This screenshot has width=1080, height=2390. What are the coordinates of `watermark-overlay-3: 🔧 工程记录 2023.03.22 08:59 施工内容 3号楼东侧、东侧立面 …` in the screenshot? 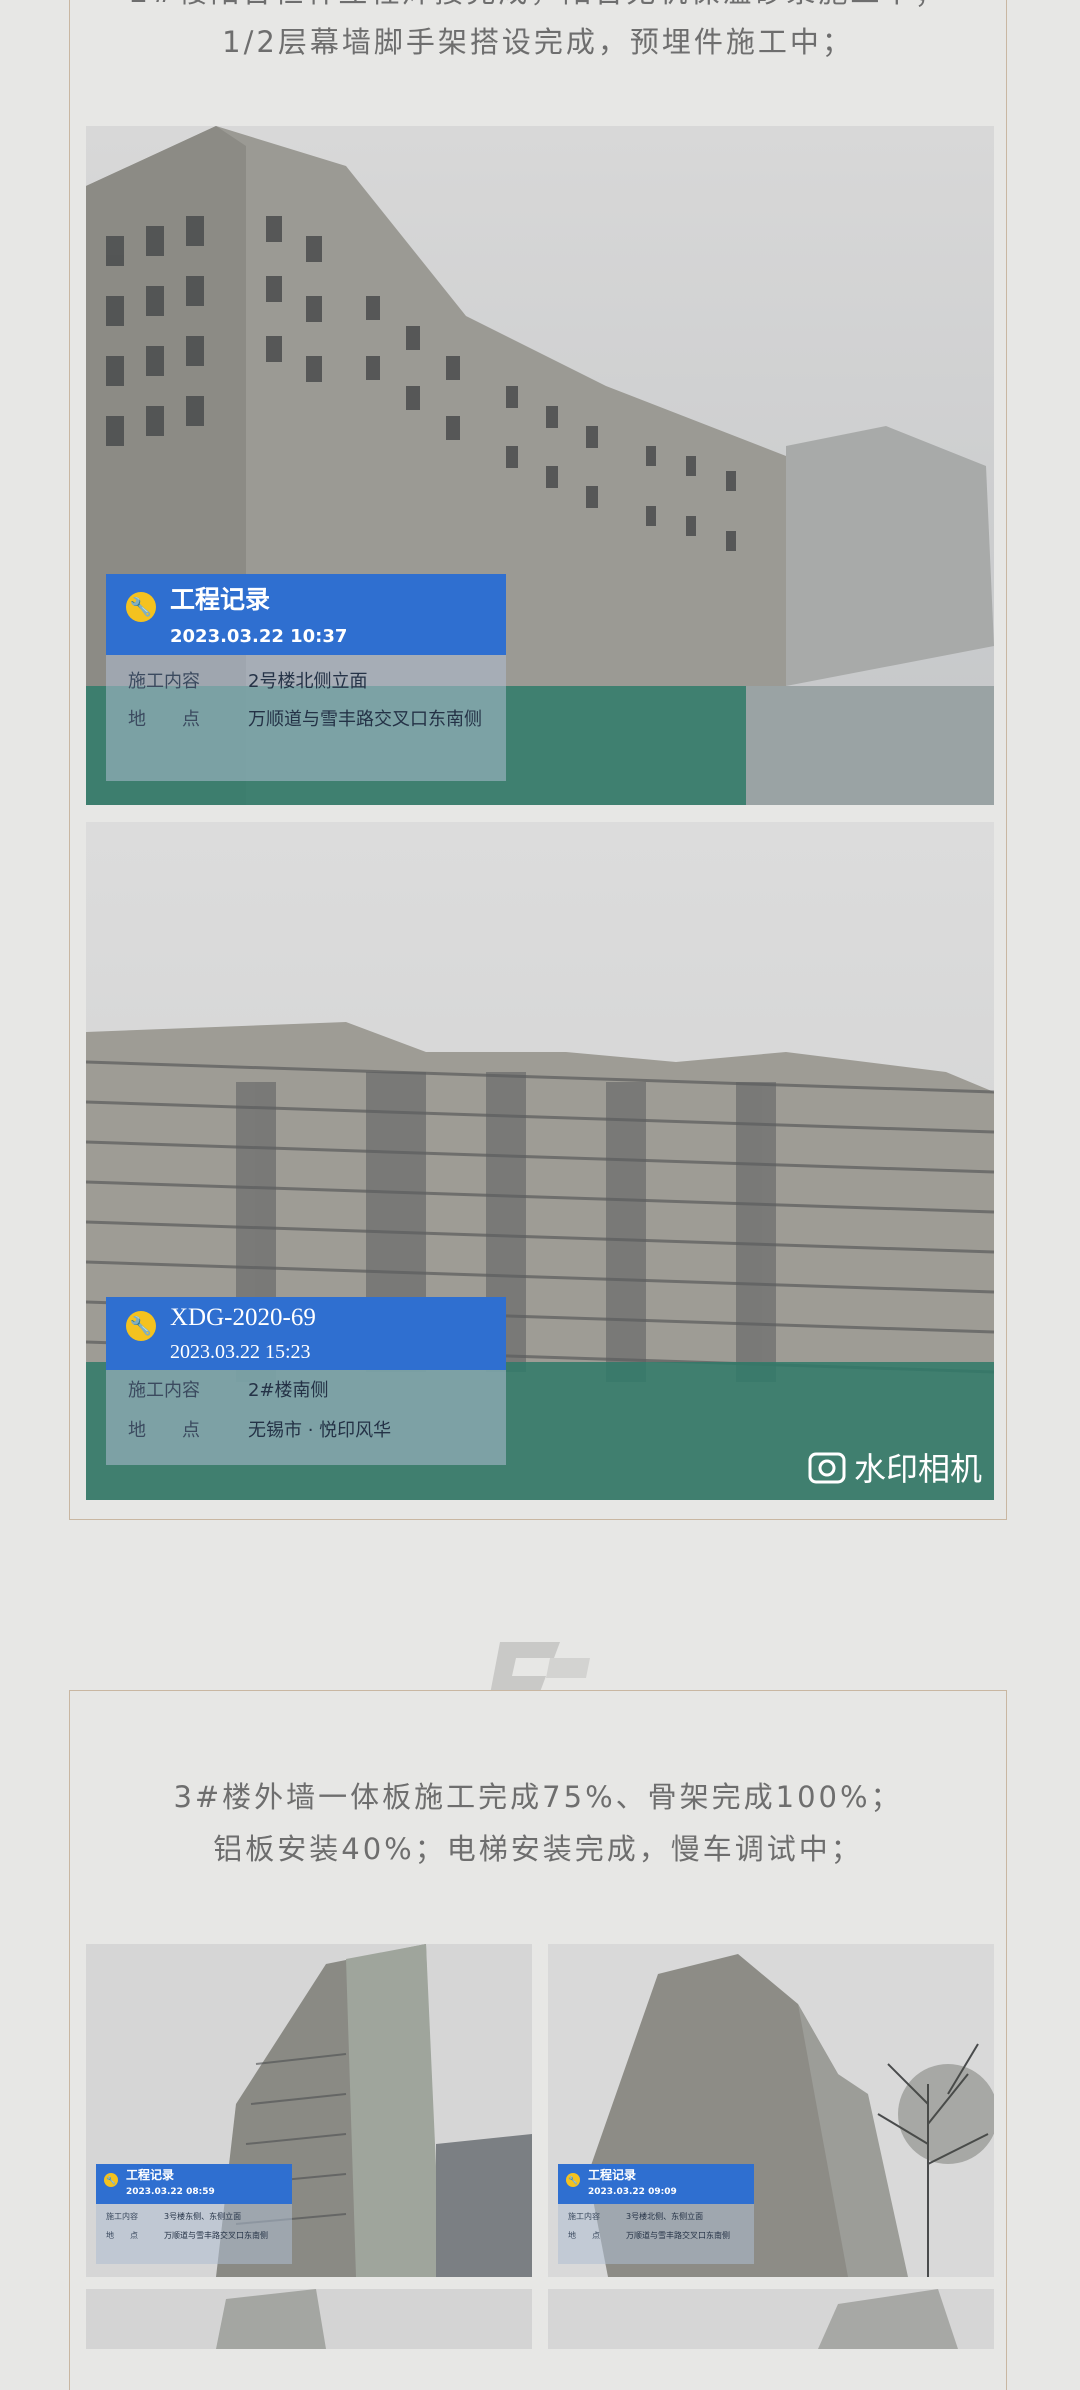 It's located at (194, 2214).